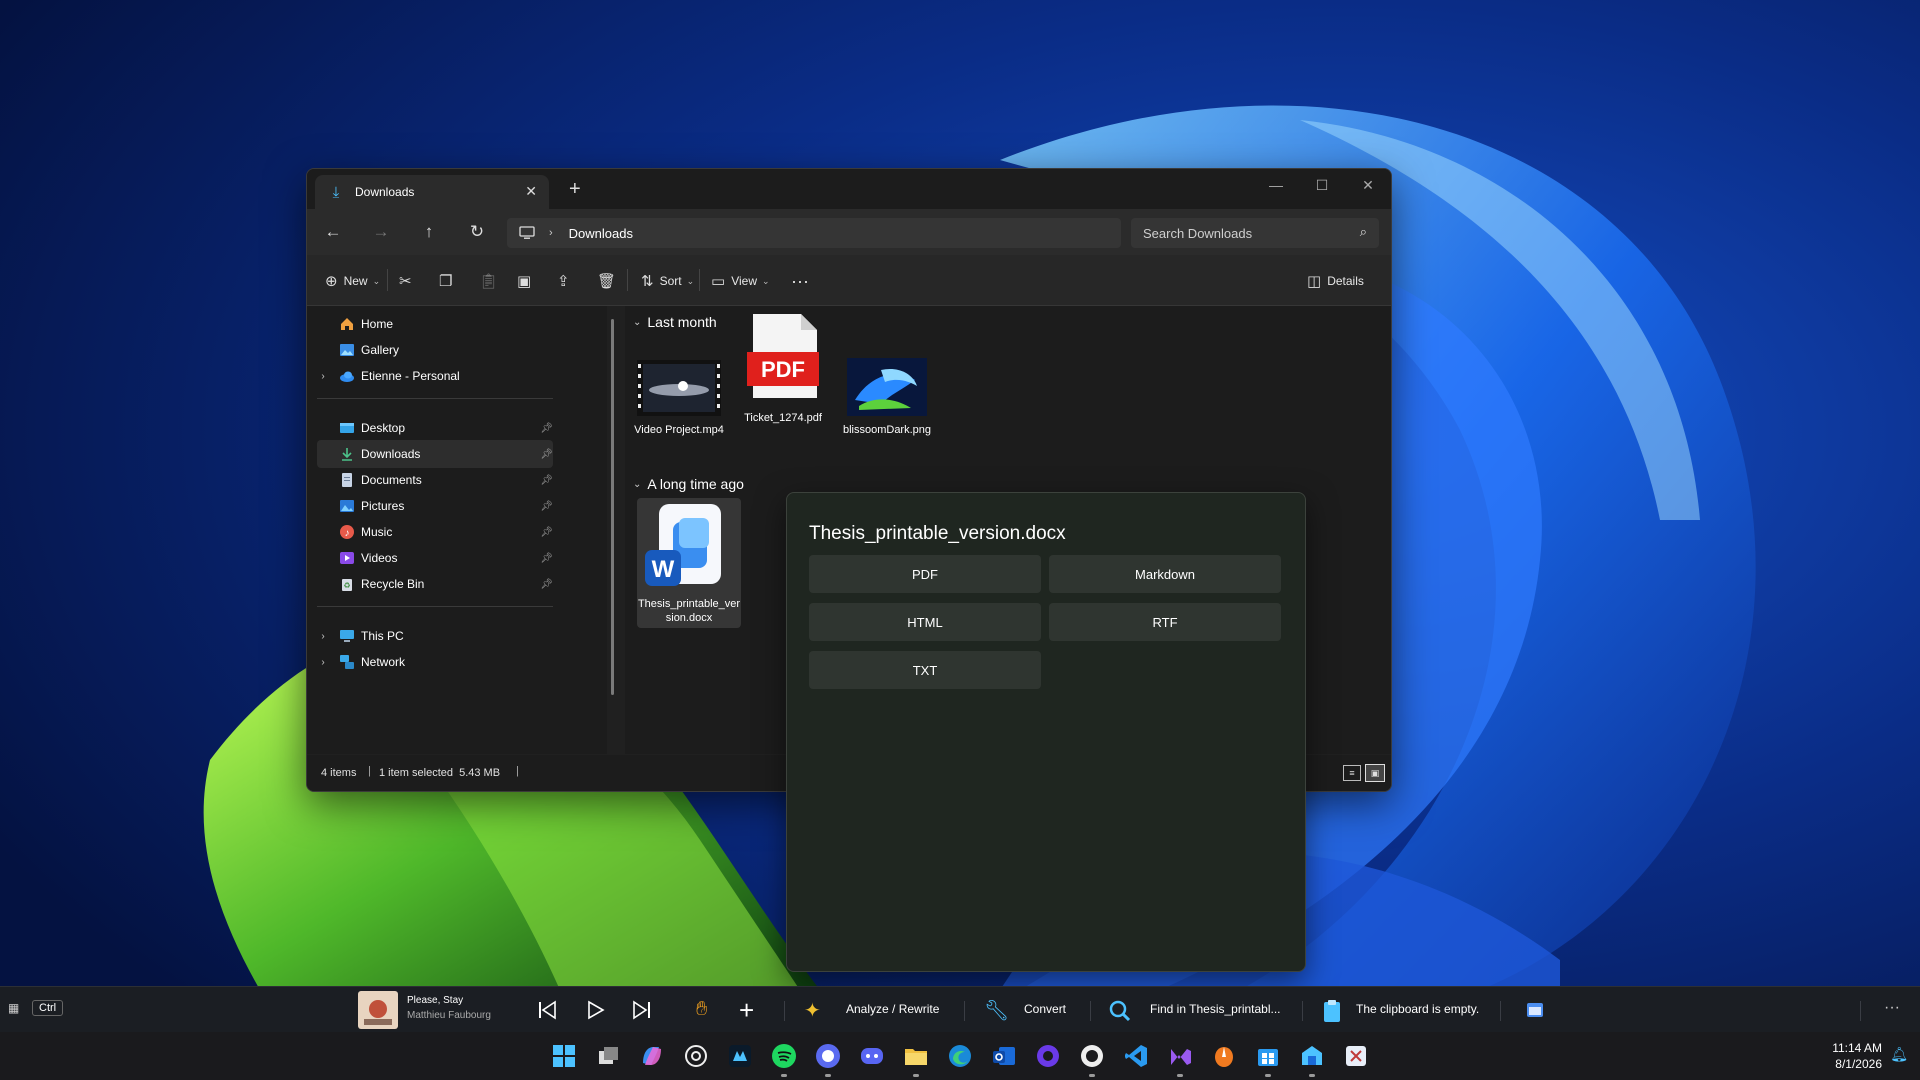 This screenshot has width=1920, height=1080. Describe the element at coordinates (667, 281) in the screenshot. I see `sort-button: ⇅ Sort ⌄` at that location.